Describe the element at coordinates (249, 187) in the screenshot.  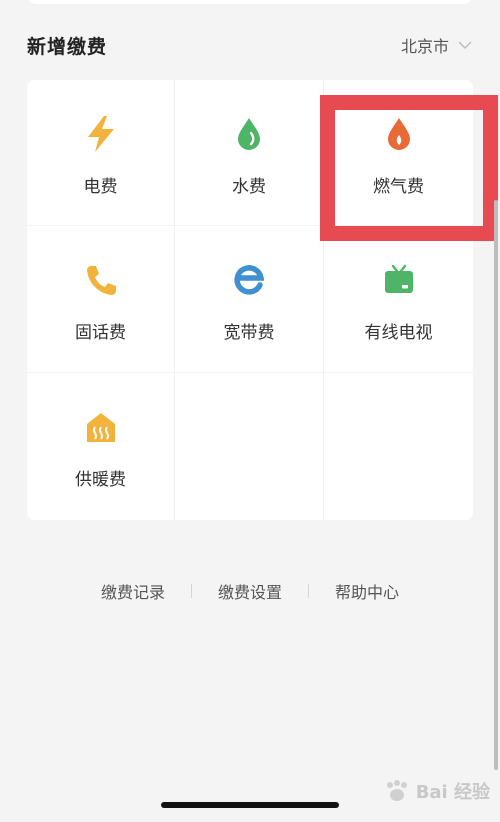
I see `service-label: 水费` at that location.